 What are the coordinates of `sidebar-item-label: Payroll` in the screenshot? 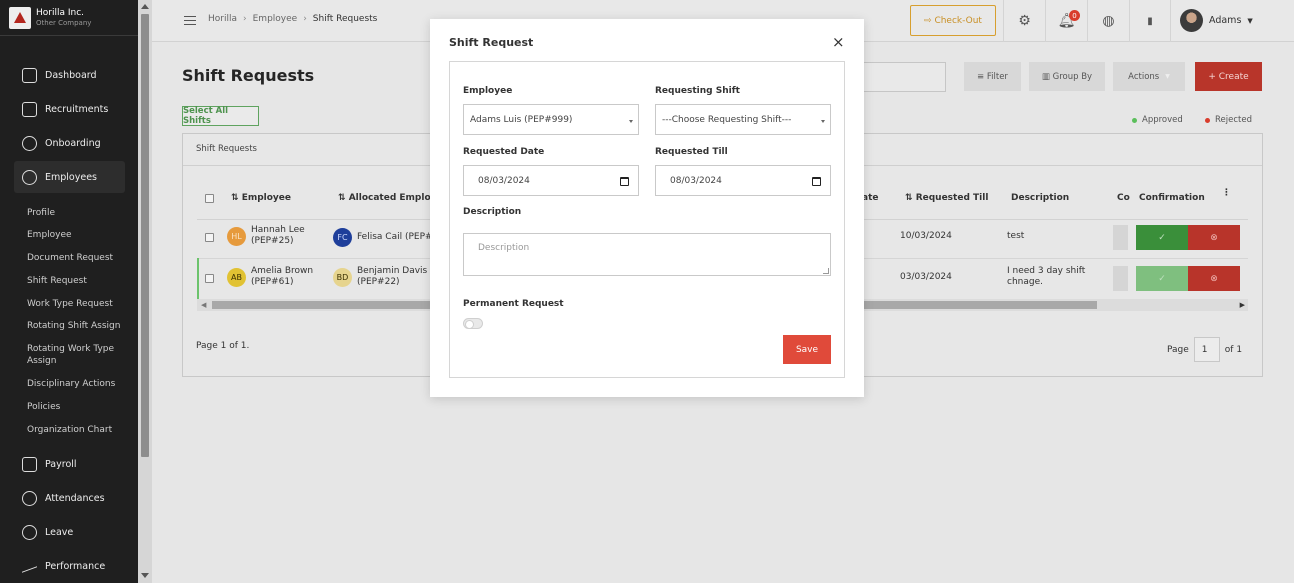 It's located at (61, 464).